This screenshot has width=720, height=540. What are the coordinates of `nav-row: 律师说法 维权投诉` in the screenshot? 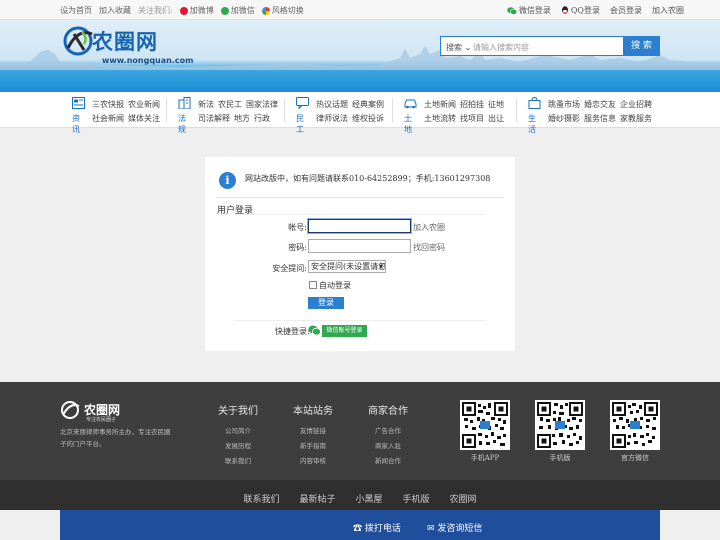 It's located at (352, 118).